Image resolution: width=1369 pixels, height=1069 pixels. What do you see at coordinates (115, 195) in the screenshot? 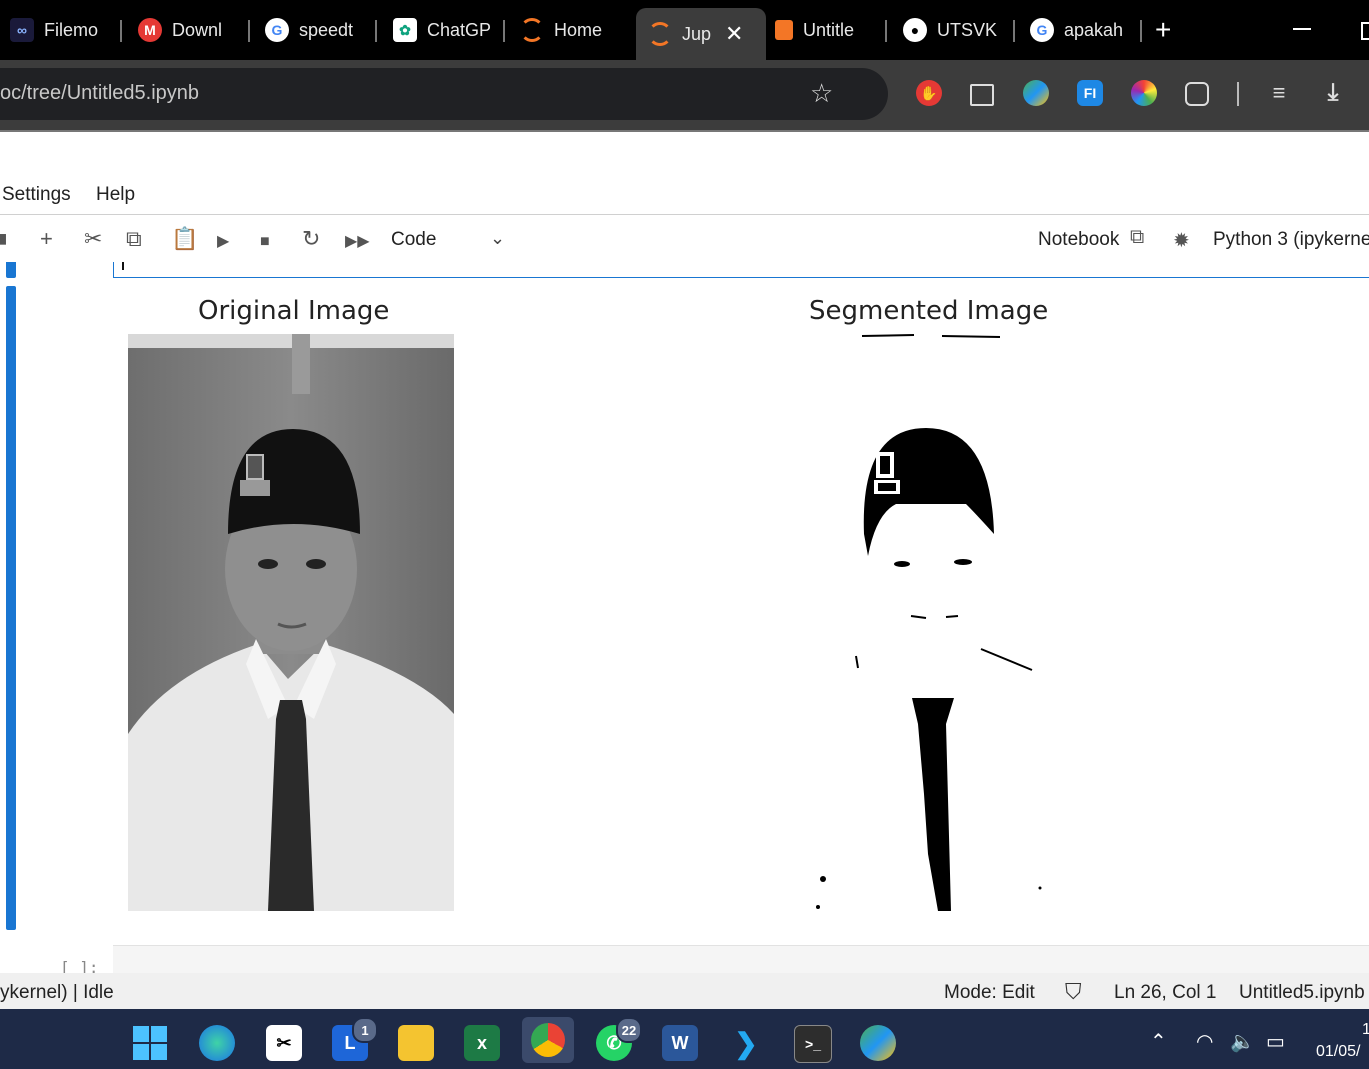
I see `menu-help: Help` at bounding box center [115, 195].